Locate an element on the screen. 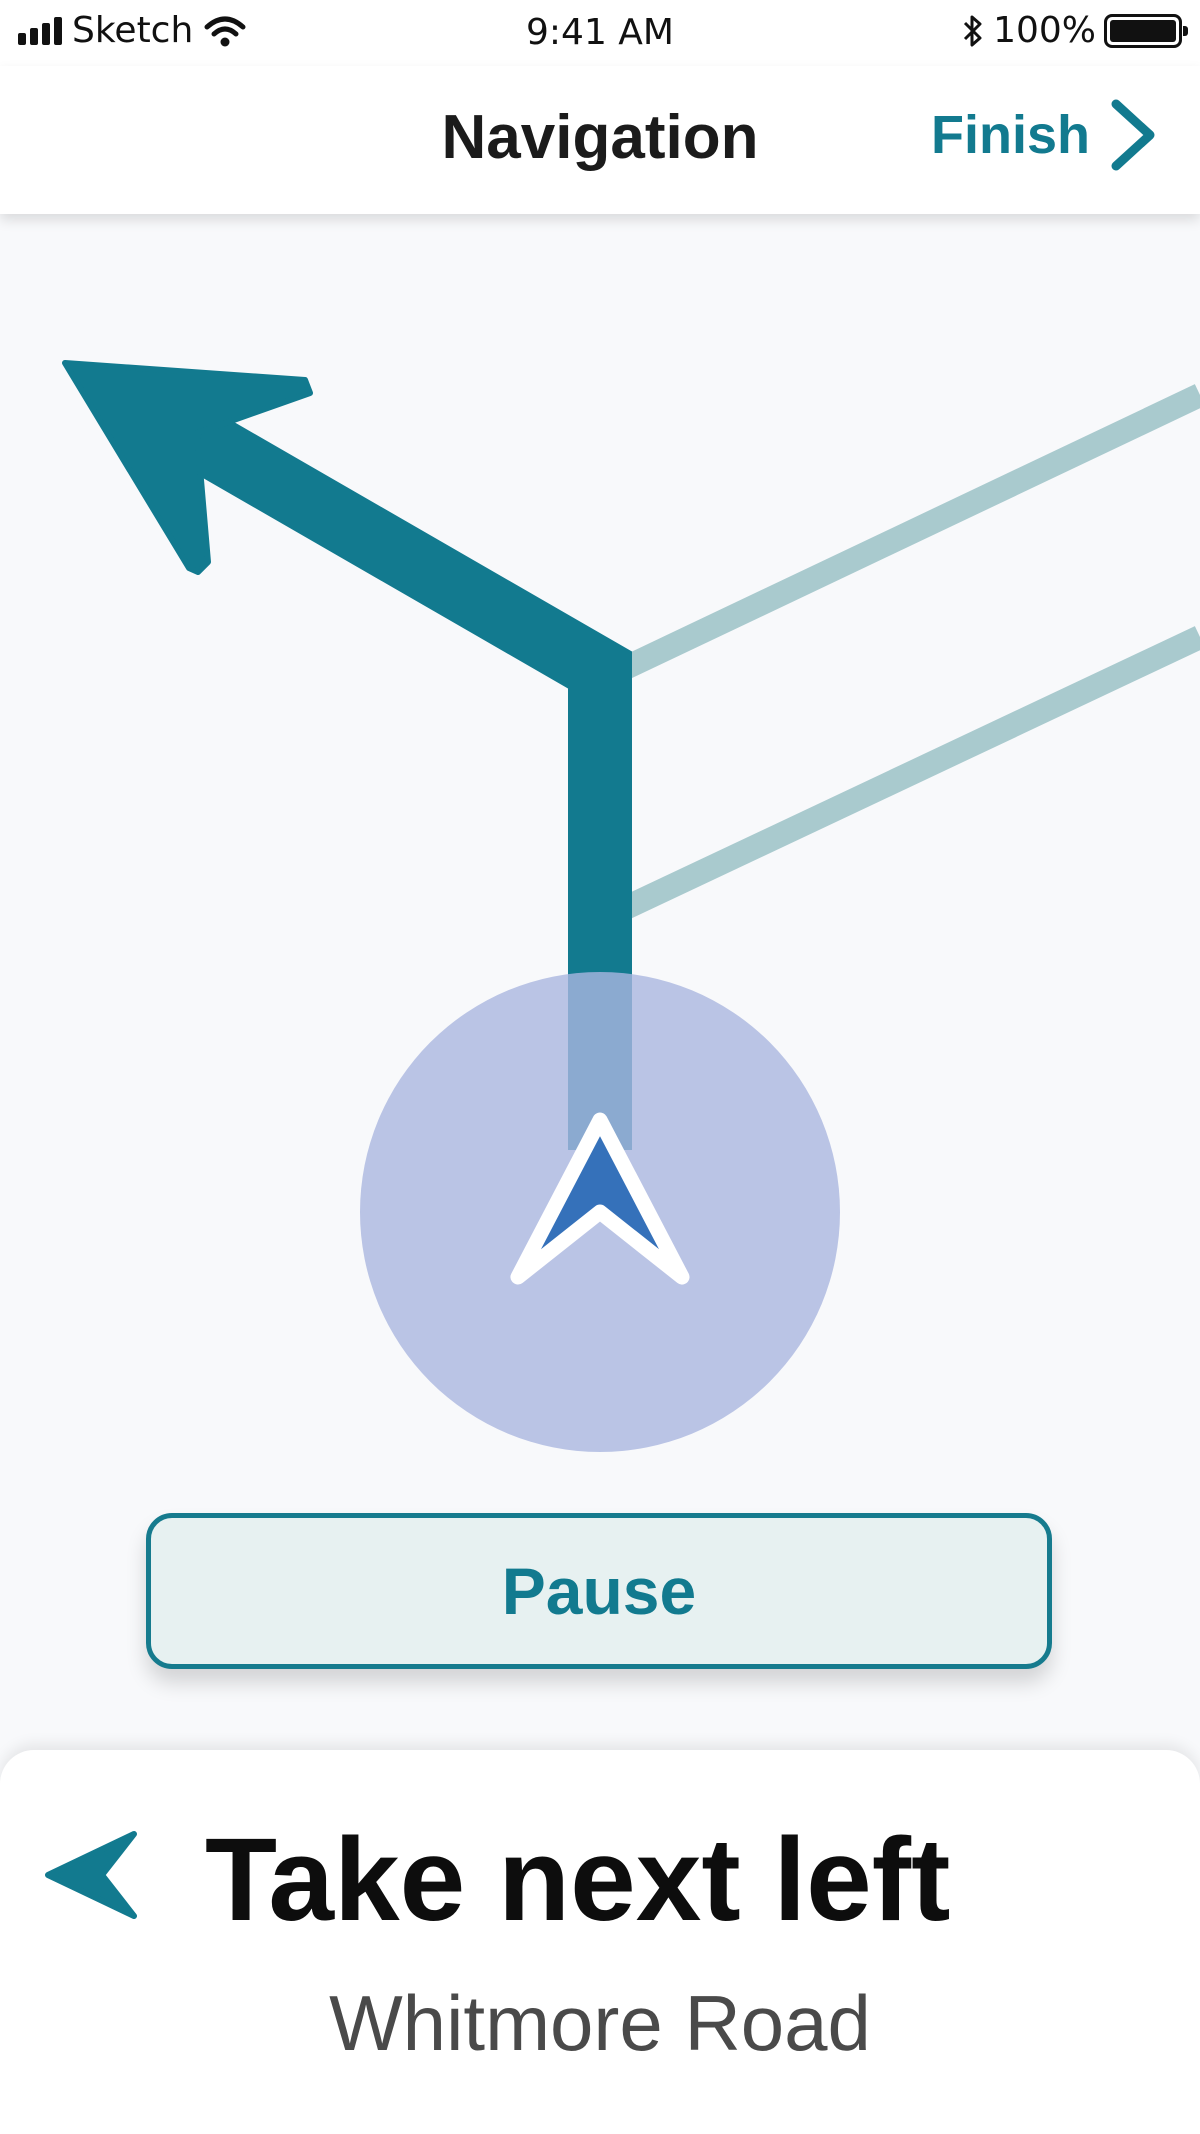 The image size is (1200, 2134). status-right: 100% is located at coordinates (1074, 30).